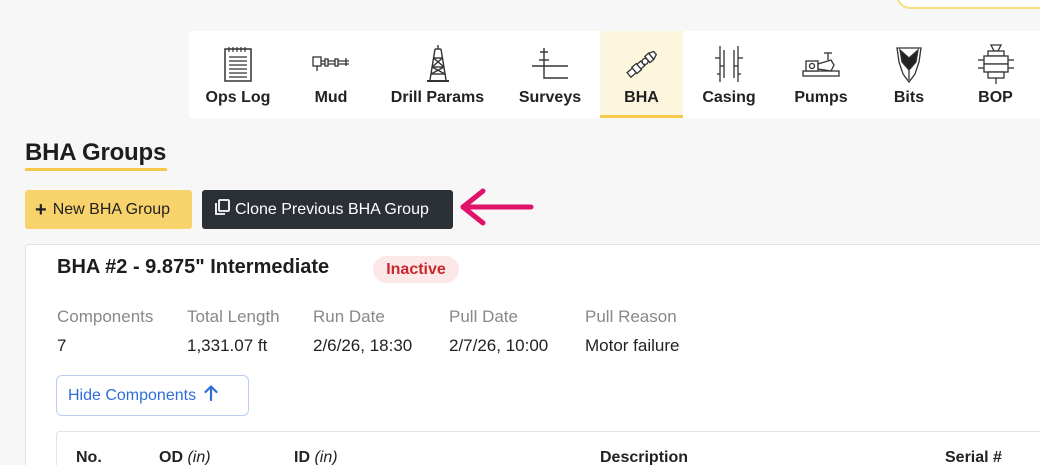  I want to click on tab-casing: Casing, so click(729, 74).